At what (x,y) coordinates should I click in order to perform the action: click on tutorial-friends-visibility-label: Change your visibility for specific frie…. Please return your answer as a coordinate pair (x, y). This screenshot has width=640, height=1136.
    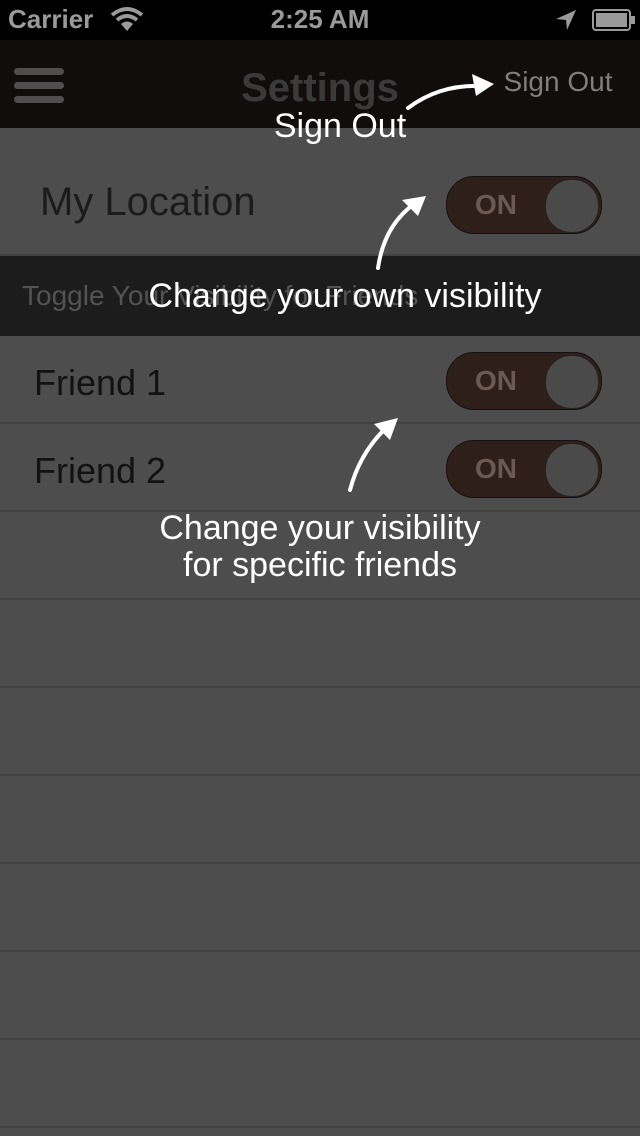
    Looking at the image, I should click on (320, 547).